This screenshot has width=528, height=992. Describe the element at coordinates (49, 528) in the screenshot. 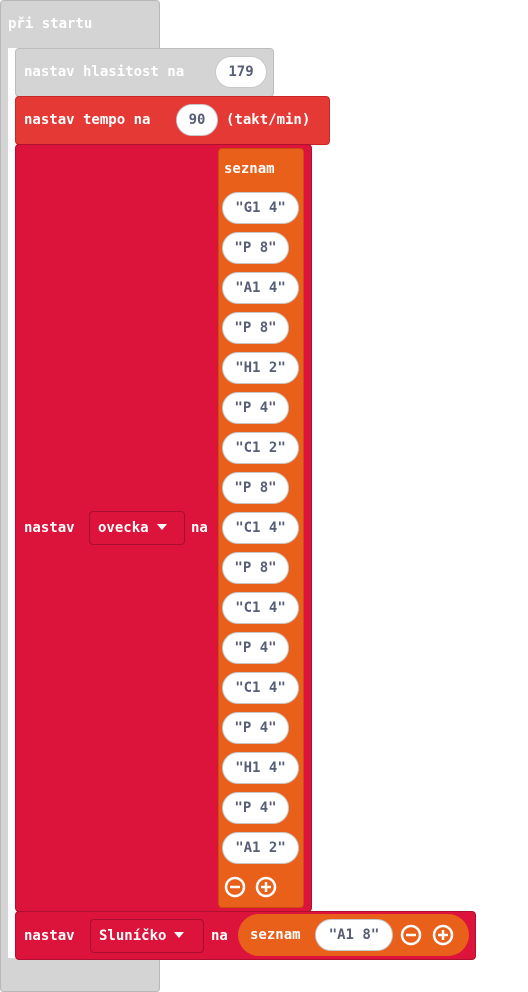

I see `set-ovecka-label: nastav` at that location.